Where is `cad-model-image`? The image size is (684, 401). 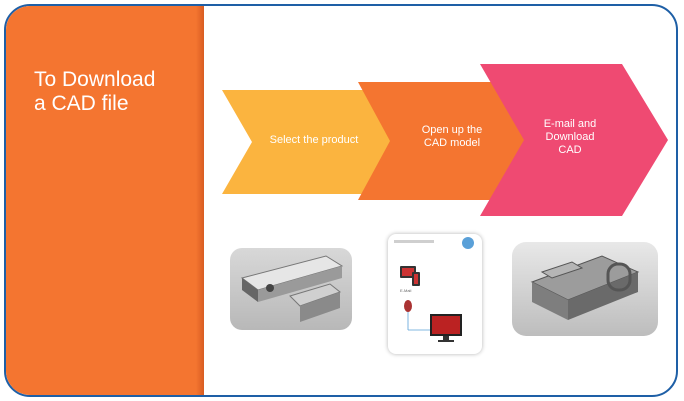
cad-model-image is located at coordinates (585, 289).